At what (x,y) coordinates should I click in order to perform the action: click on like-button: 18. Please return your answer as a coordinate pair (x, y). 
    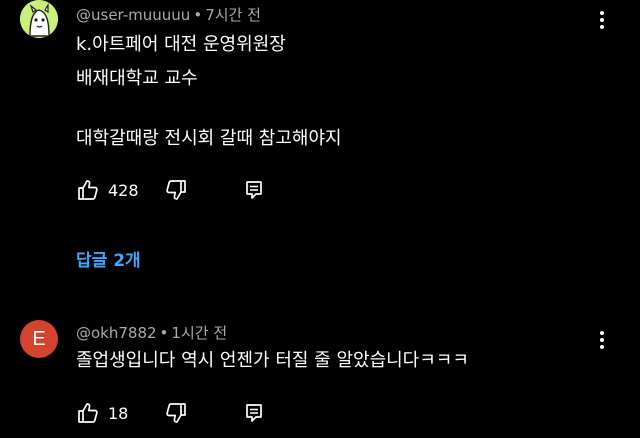
    Looking at the image, I should click on (102, 413).